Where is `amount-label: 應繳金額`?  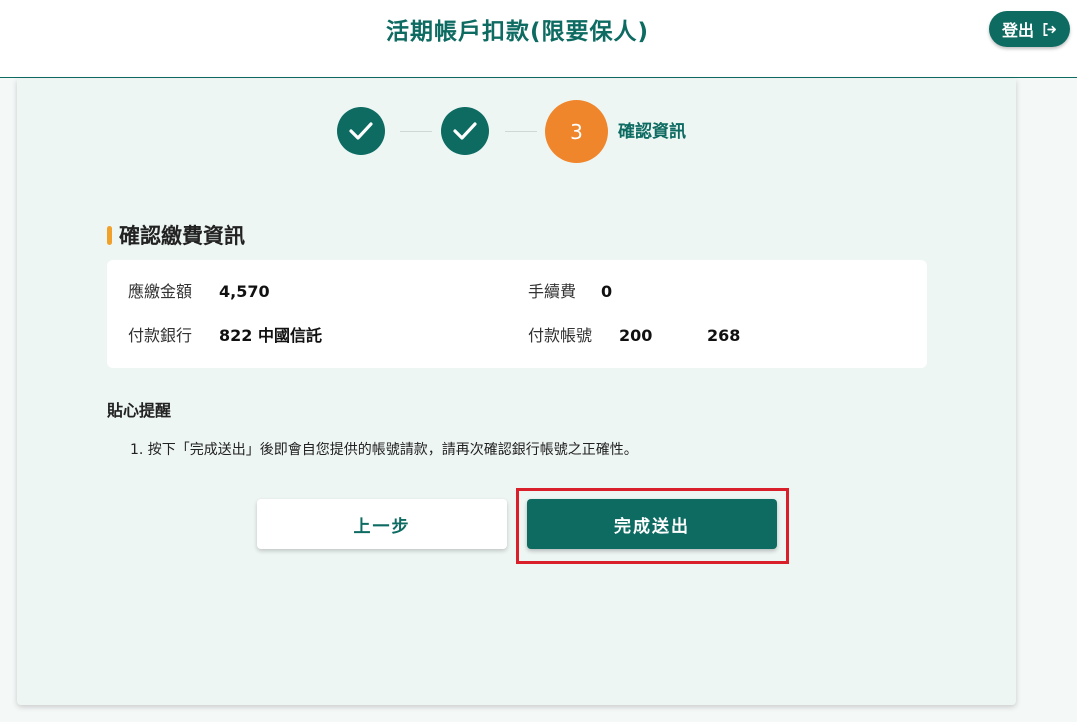
amount-label: 應繳金額 is located at coordinates (160, 291).